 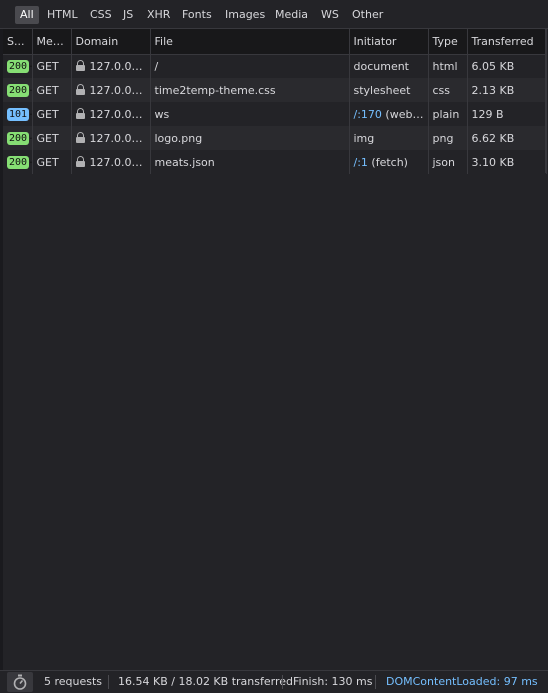 I want to click on column-divider, so click(x=545, y=101).